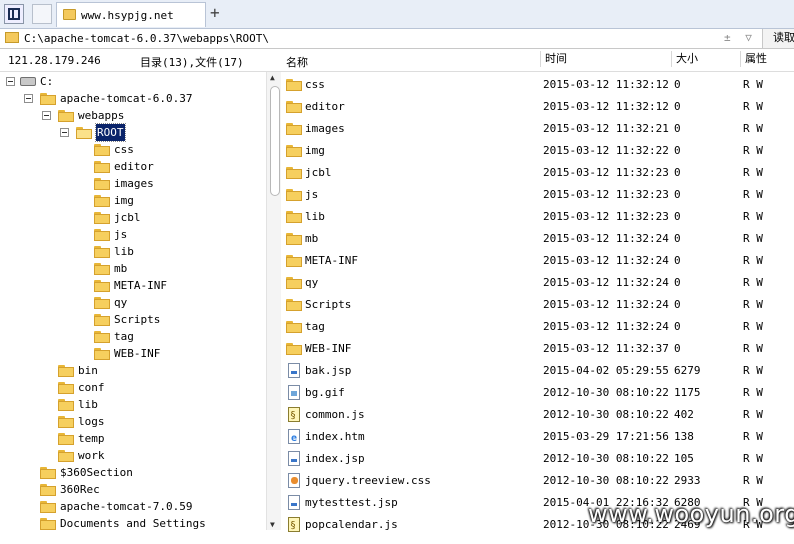 The image size is (794, 544). Describe the element at coordinates (606, 458) in the screenshot. I see `file-time: 2012-10-30 08:10:22` at that location.